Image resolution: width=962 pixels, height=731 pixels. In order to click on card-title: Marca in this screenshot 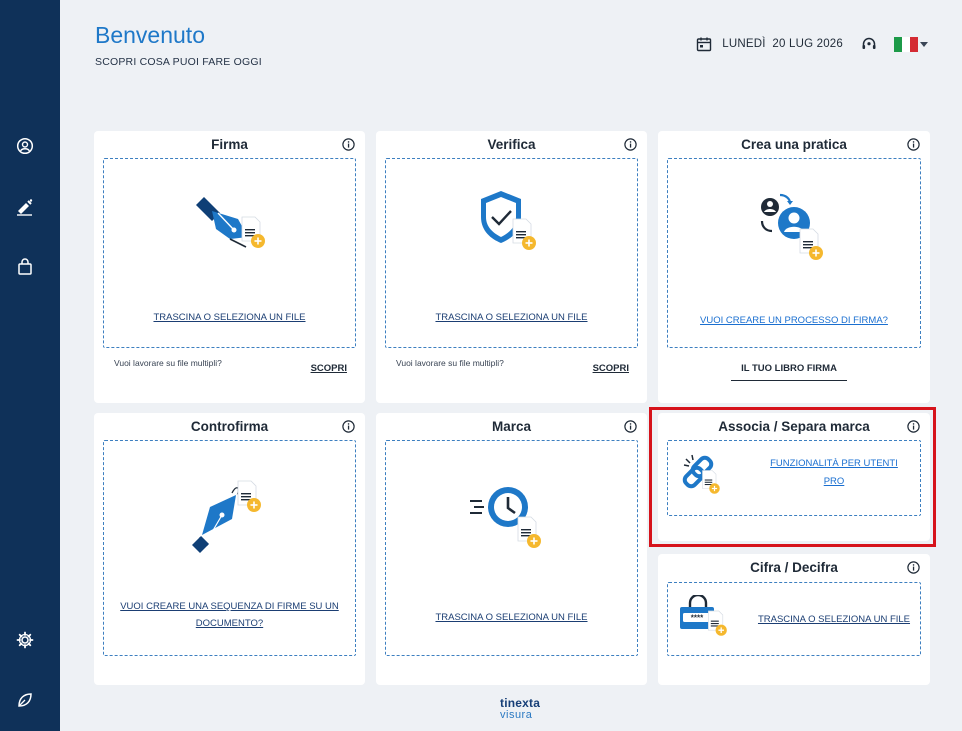, I will do `click(511, 426)`.